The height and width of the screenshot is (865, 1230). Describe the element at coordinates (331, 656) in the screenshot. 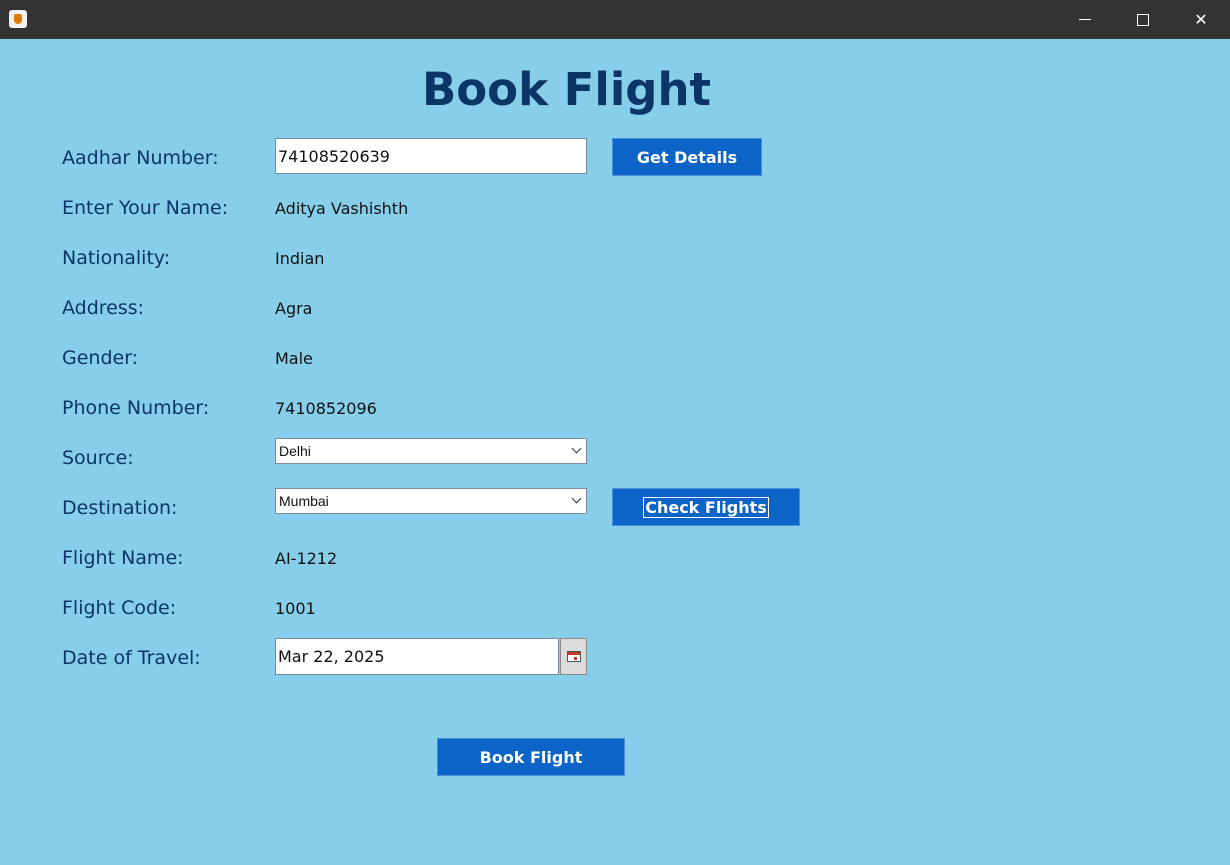

I see `date-of-travel-value: Mar 22, 2025` at that location.